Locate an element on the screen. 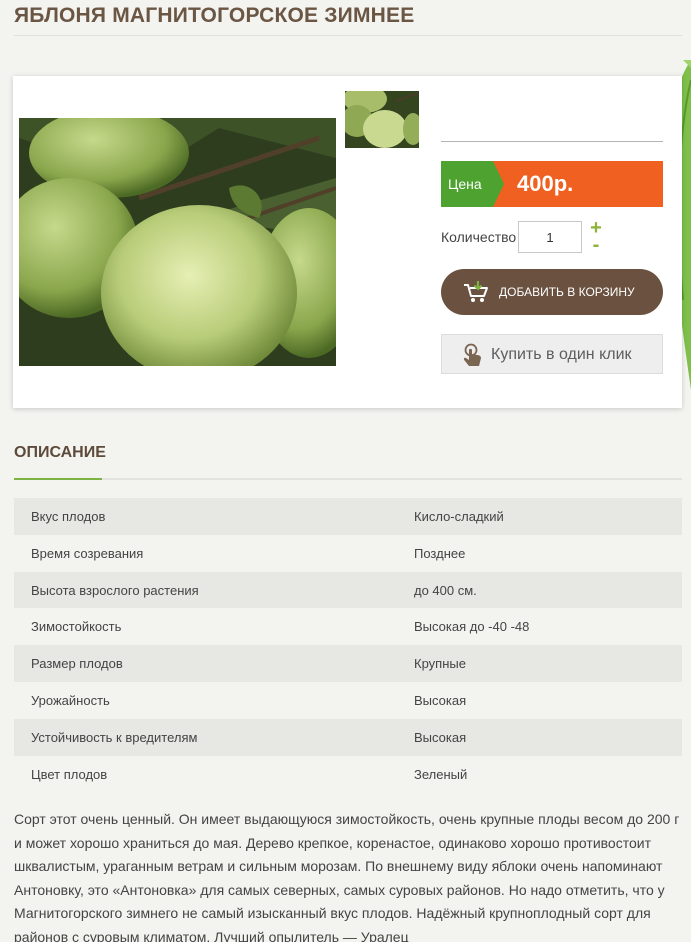 This screenshot has width=691, height=942. cart-icon is located at coordinates (476, 291).